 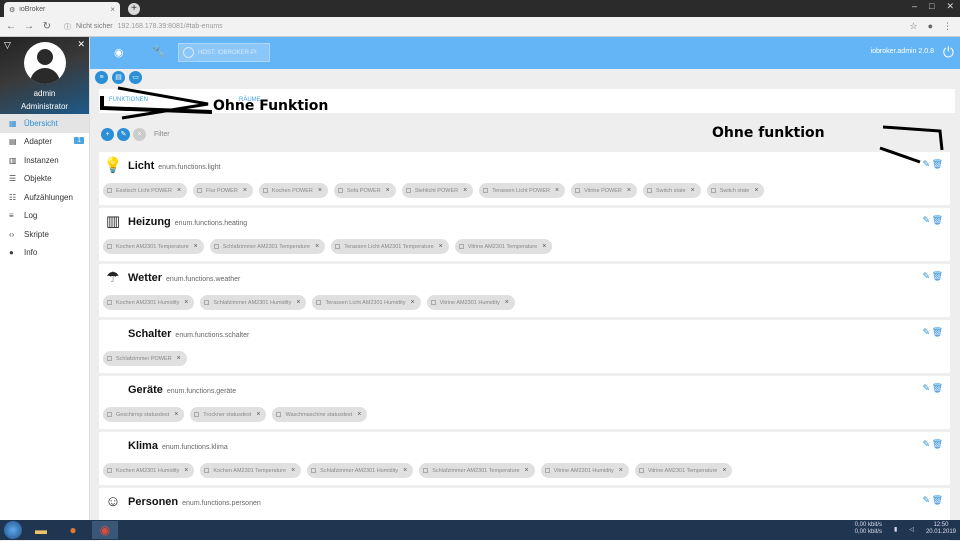 What do you see at coordinates (948, 52) in the screenshot?
I see `logout-icon: ⏻` at bounding box center [948, 52].